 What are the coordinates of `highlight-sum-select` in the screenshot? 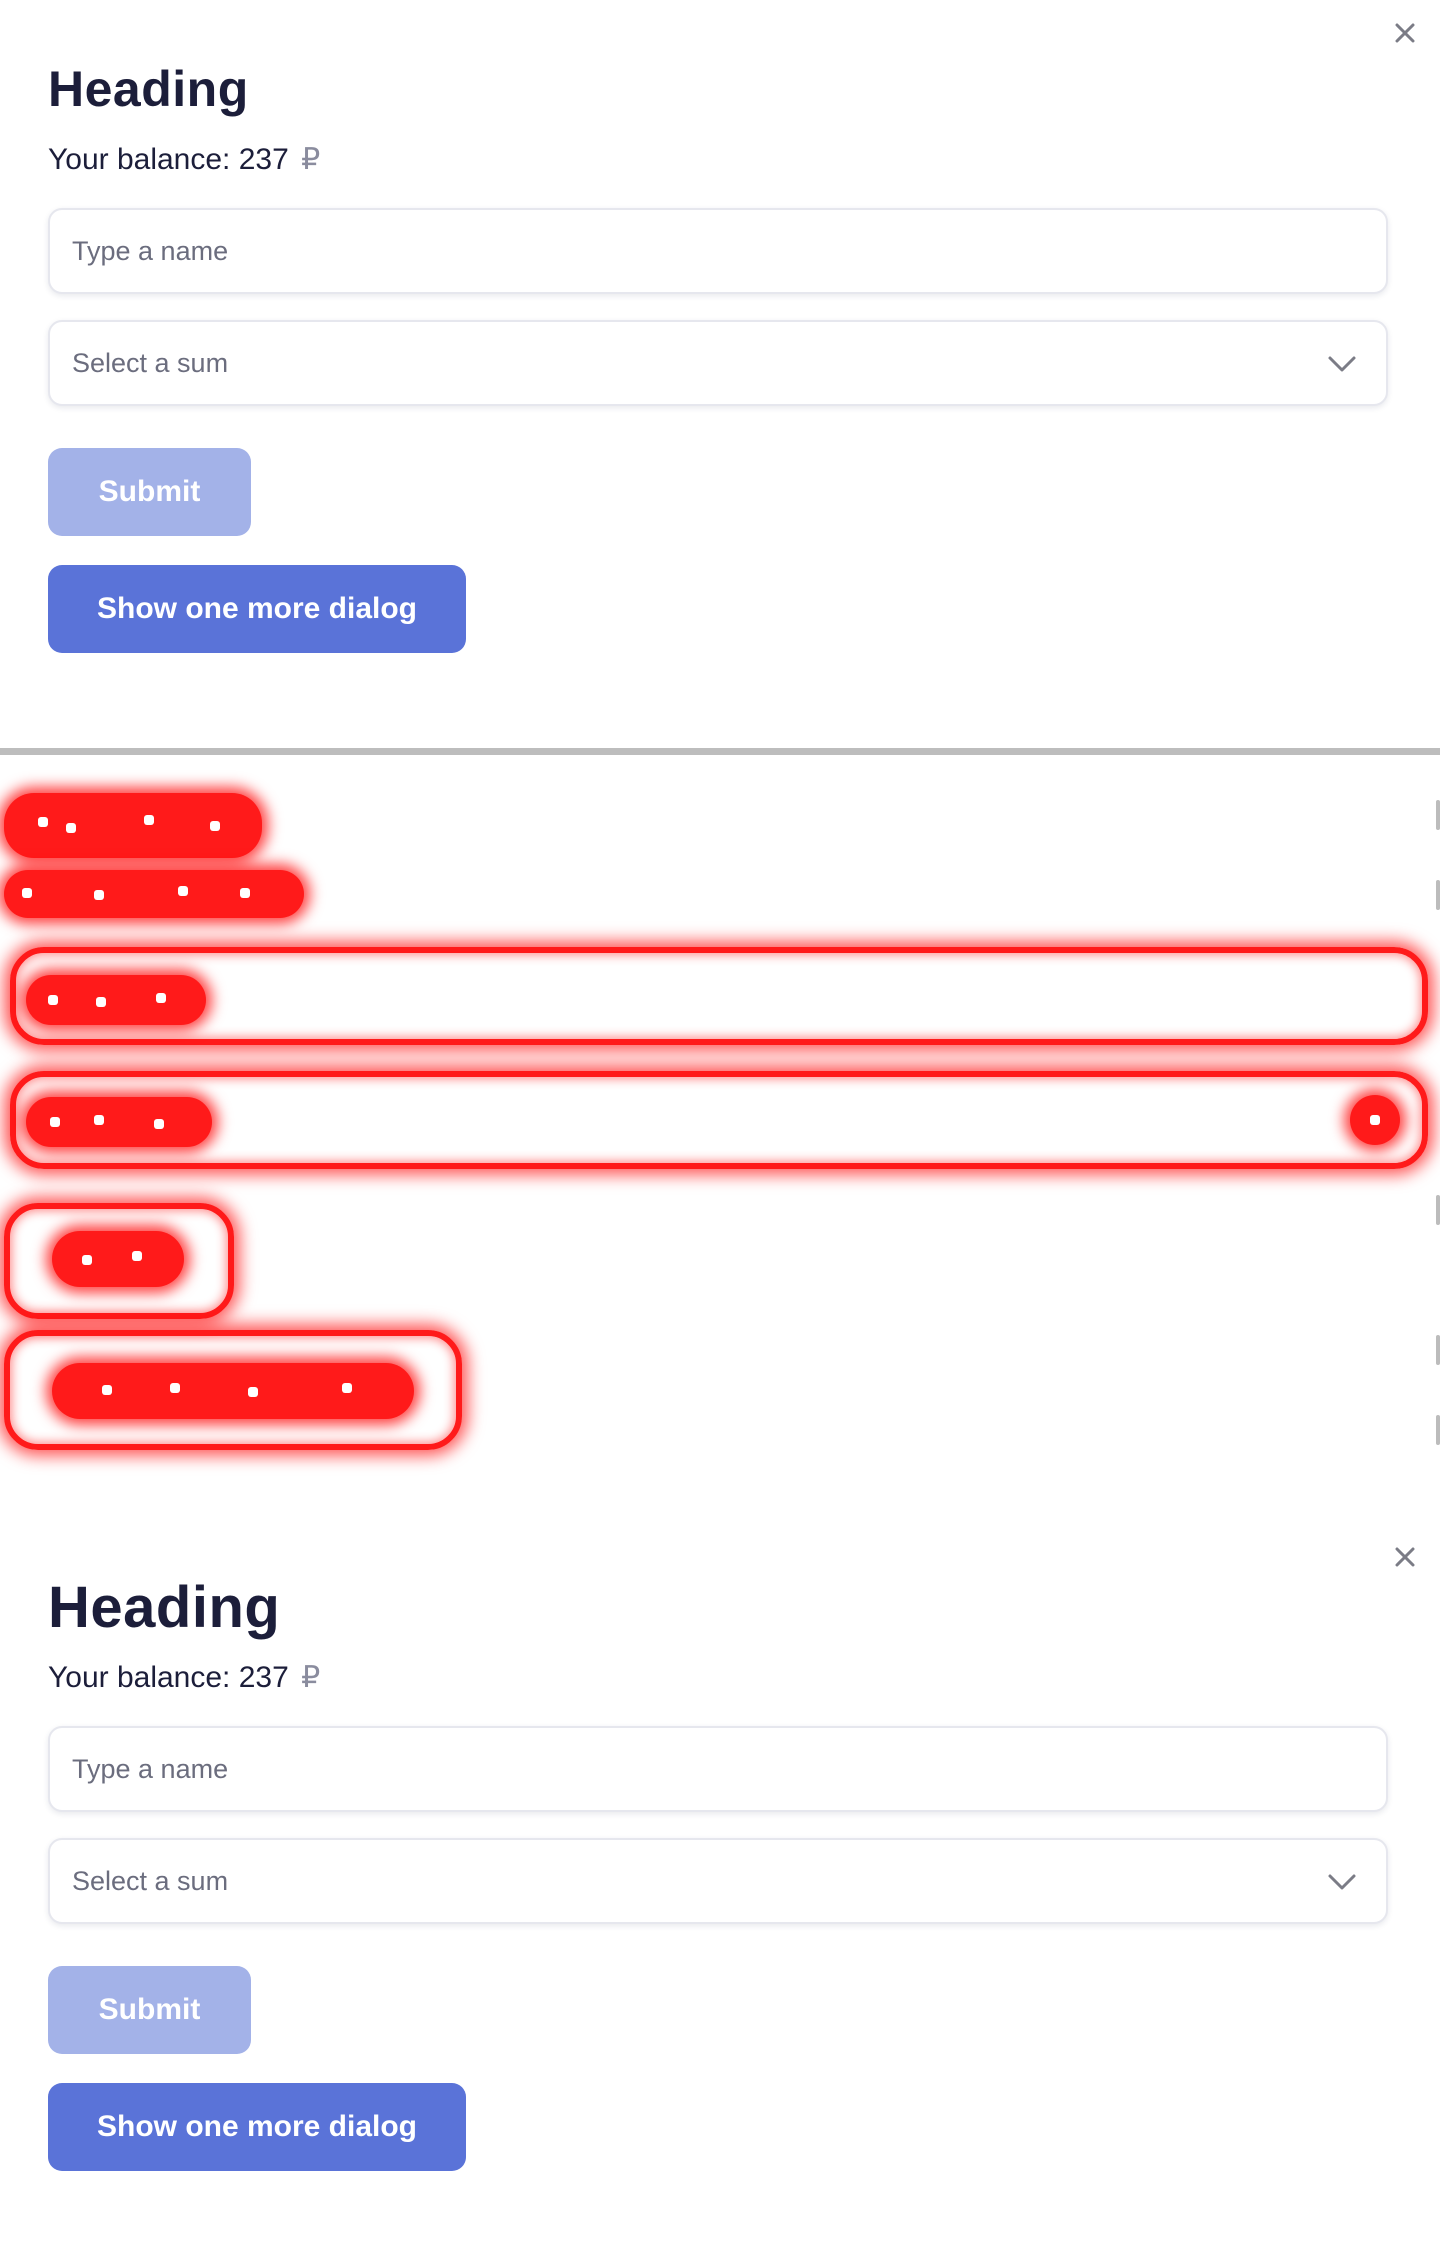 It's located at (719, 1120).